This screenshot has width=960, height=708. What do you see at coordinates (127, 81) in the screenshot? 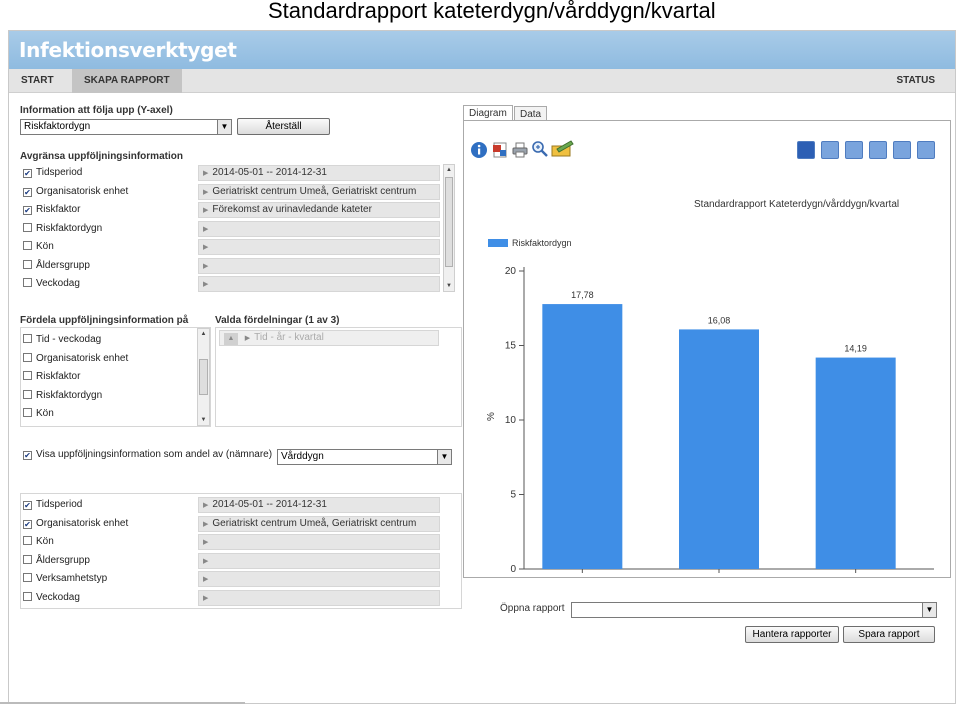
I see `nav-skapa-rapport: SKAPA RAPPORT` at bounding box center [127, 81].